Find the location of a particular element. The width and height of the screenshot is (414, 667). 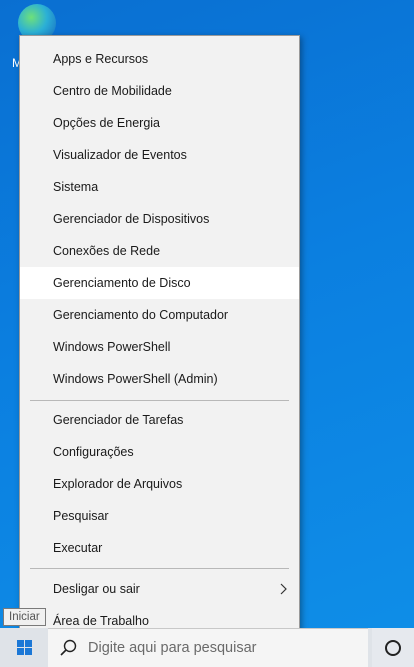

menu-item-gerenciador-dispositivos: Gerenciador de Dispositivos is located at coordinates (159, 219).